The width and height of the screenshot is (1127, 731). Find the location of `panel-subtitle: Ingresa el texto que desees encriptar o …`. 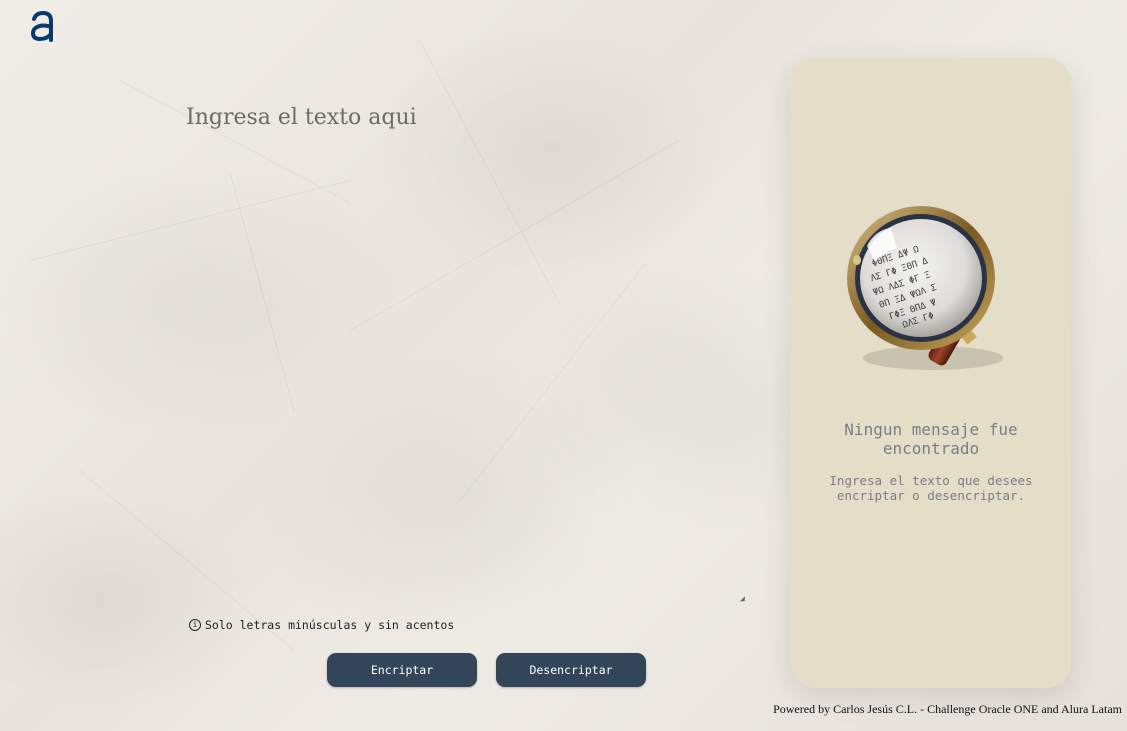

panel-subtitle: Ingresa el texto que desees encriptar o … is located at coordinates (931, 488).